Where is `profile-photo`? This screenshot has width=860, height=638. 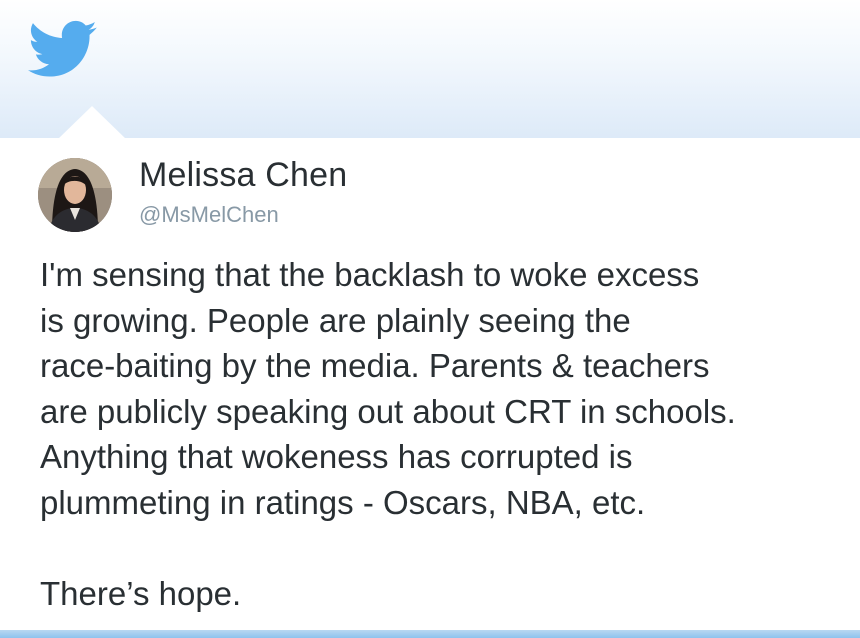
profile-photo is located at coordinates (75, 195).